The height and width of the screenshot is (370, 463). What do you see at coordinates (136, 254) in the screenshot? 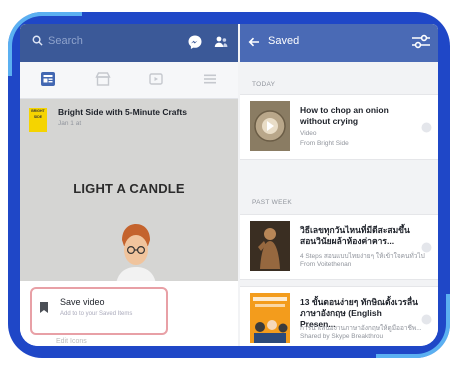
I see `video-person-thumbnail` at bounding box center [136, 254].